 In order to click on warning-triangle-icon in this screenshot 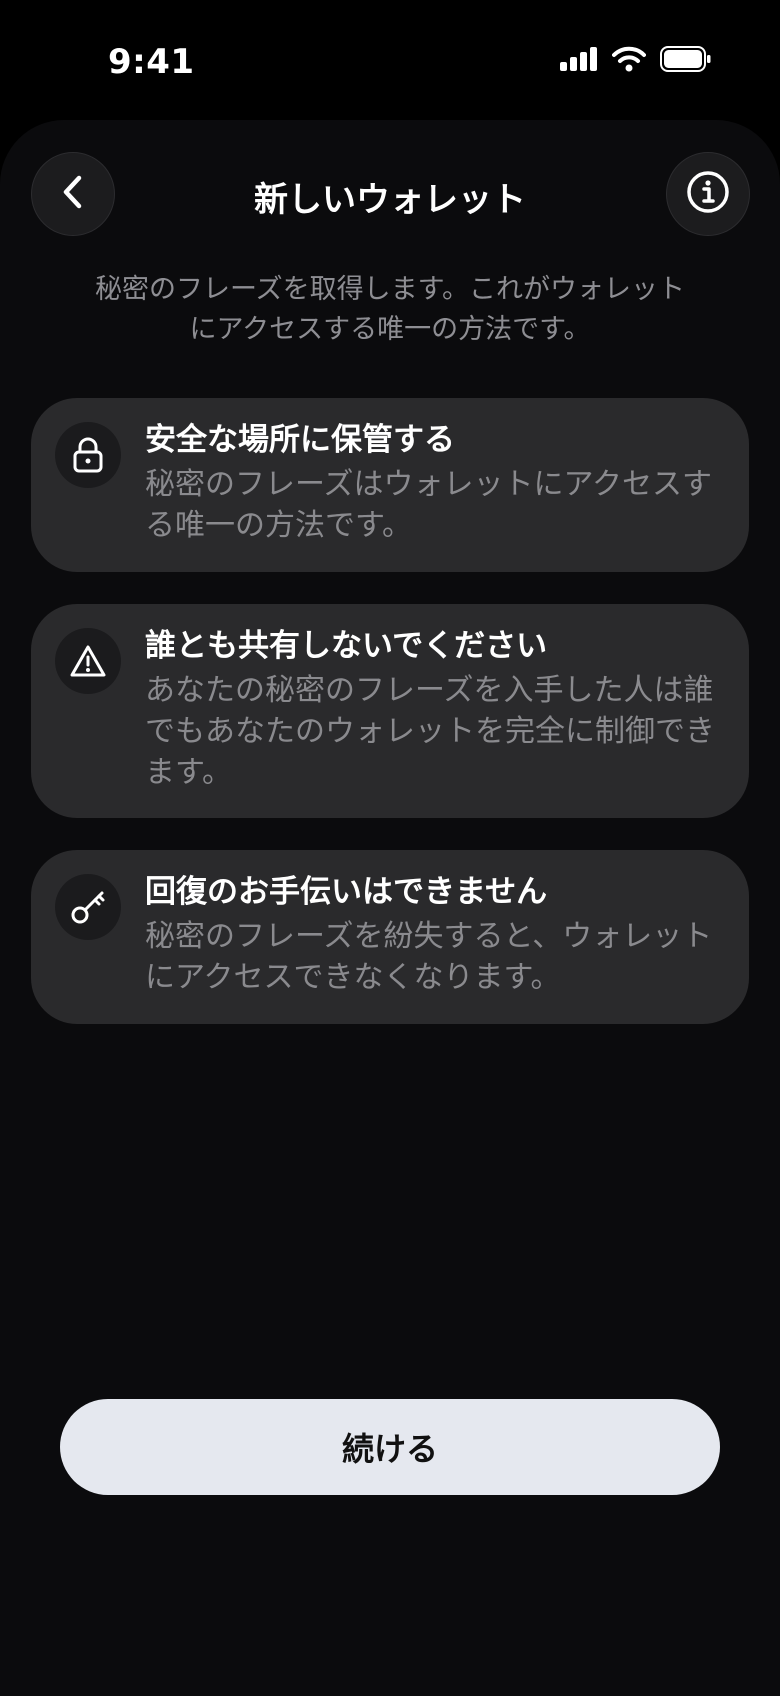, I will do `click(88, 661)`.